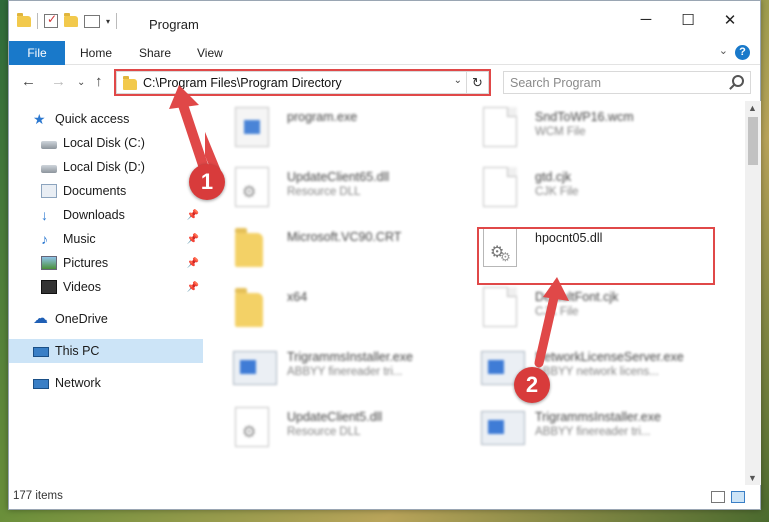  I want to click on minimize-button: ─, so click(646, 19).